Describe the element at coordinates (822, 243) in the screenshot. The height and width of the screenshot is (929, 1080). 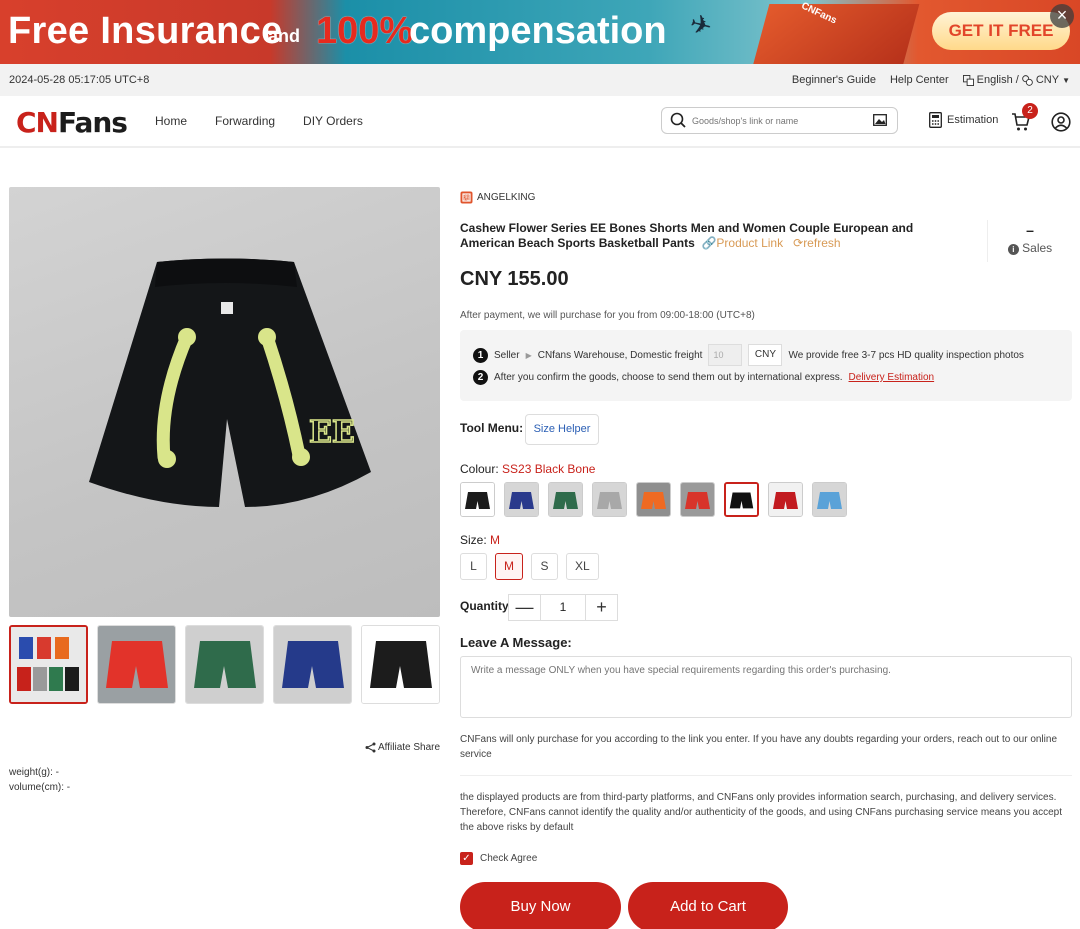
I see `refresh-label: refresh` at that location.